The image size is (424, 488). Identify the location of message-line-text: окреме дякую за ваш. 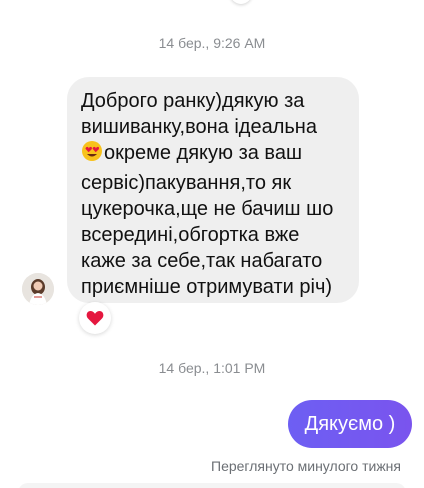
(203, 153).